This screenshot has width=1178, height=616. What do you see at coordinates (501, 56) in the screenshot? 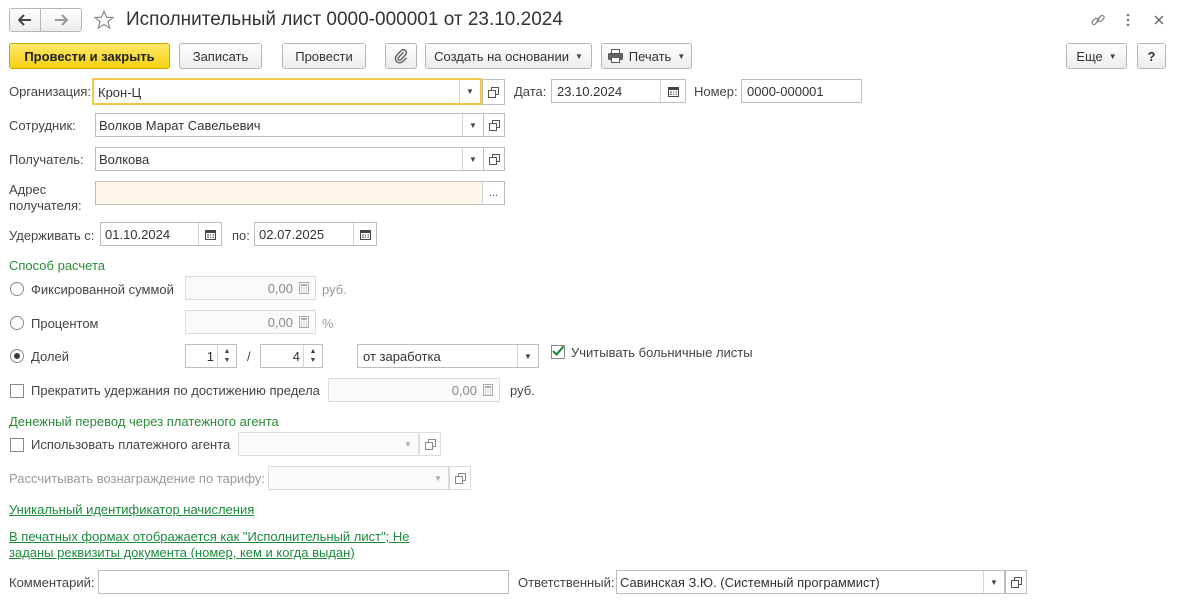
I see `create-based-on-label: Создать на основании` at bounding box center [501, 56].